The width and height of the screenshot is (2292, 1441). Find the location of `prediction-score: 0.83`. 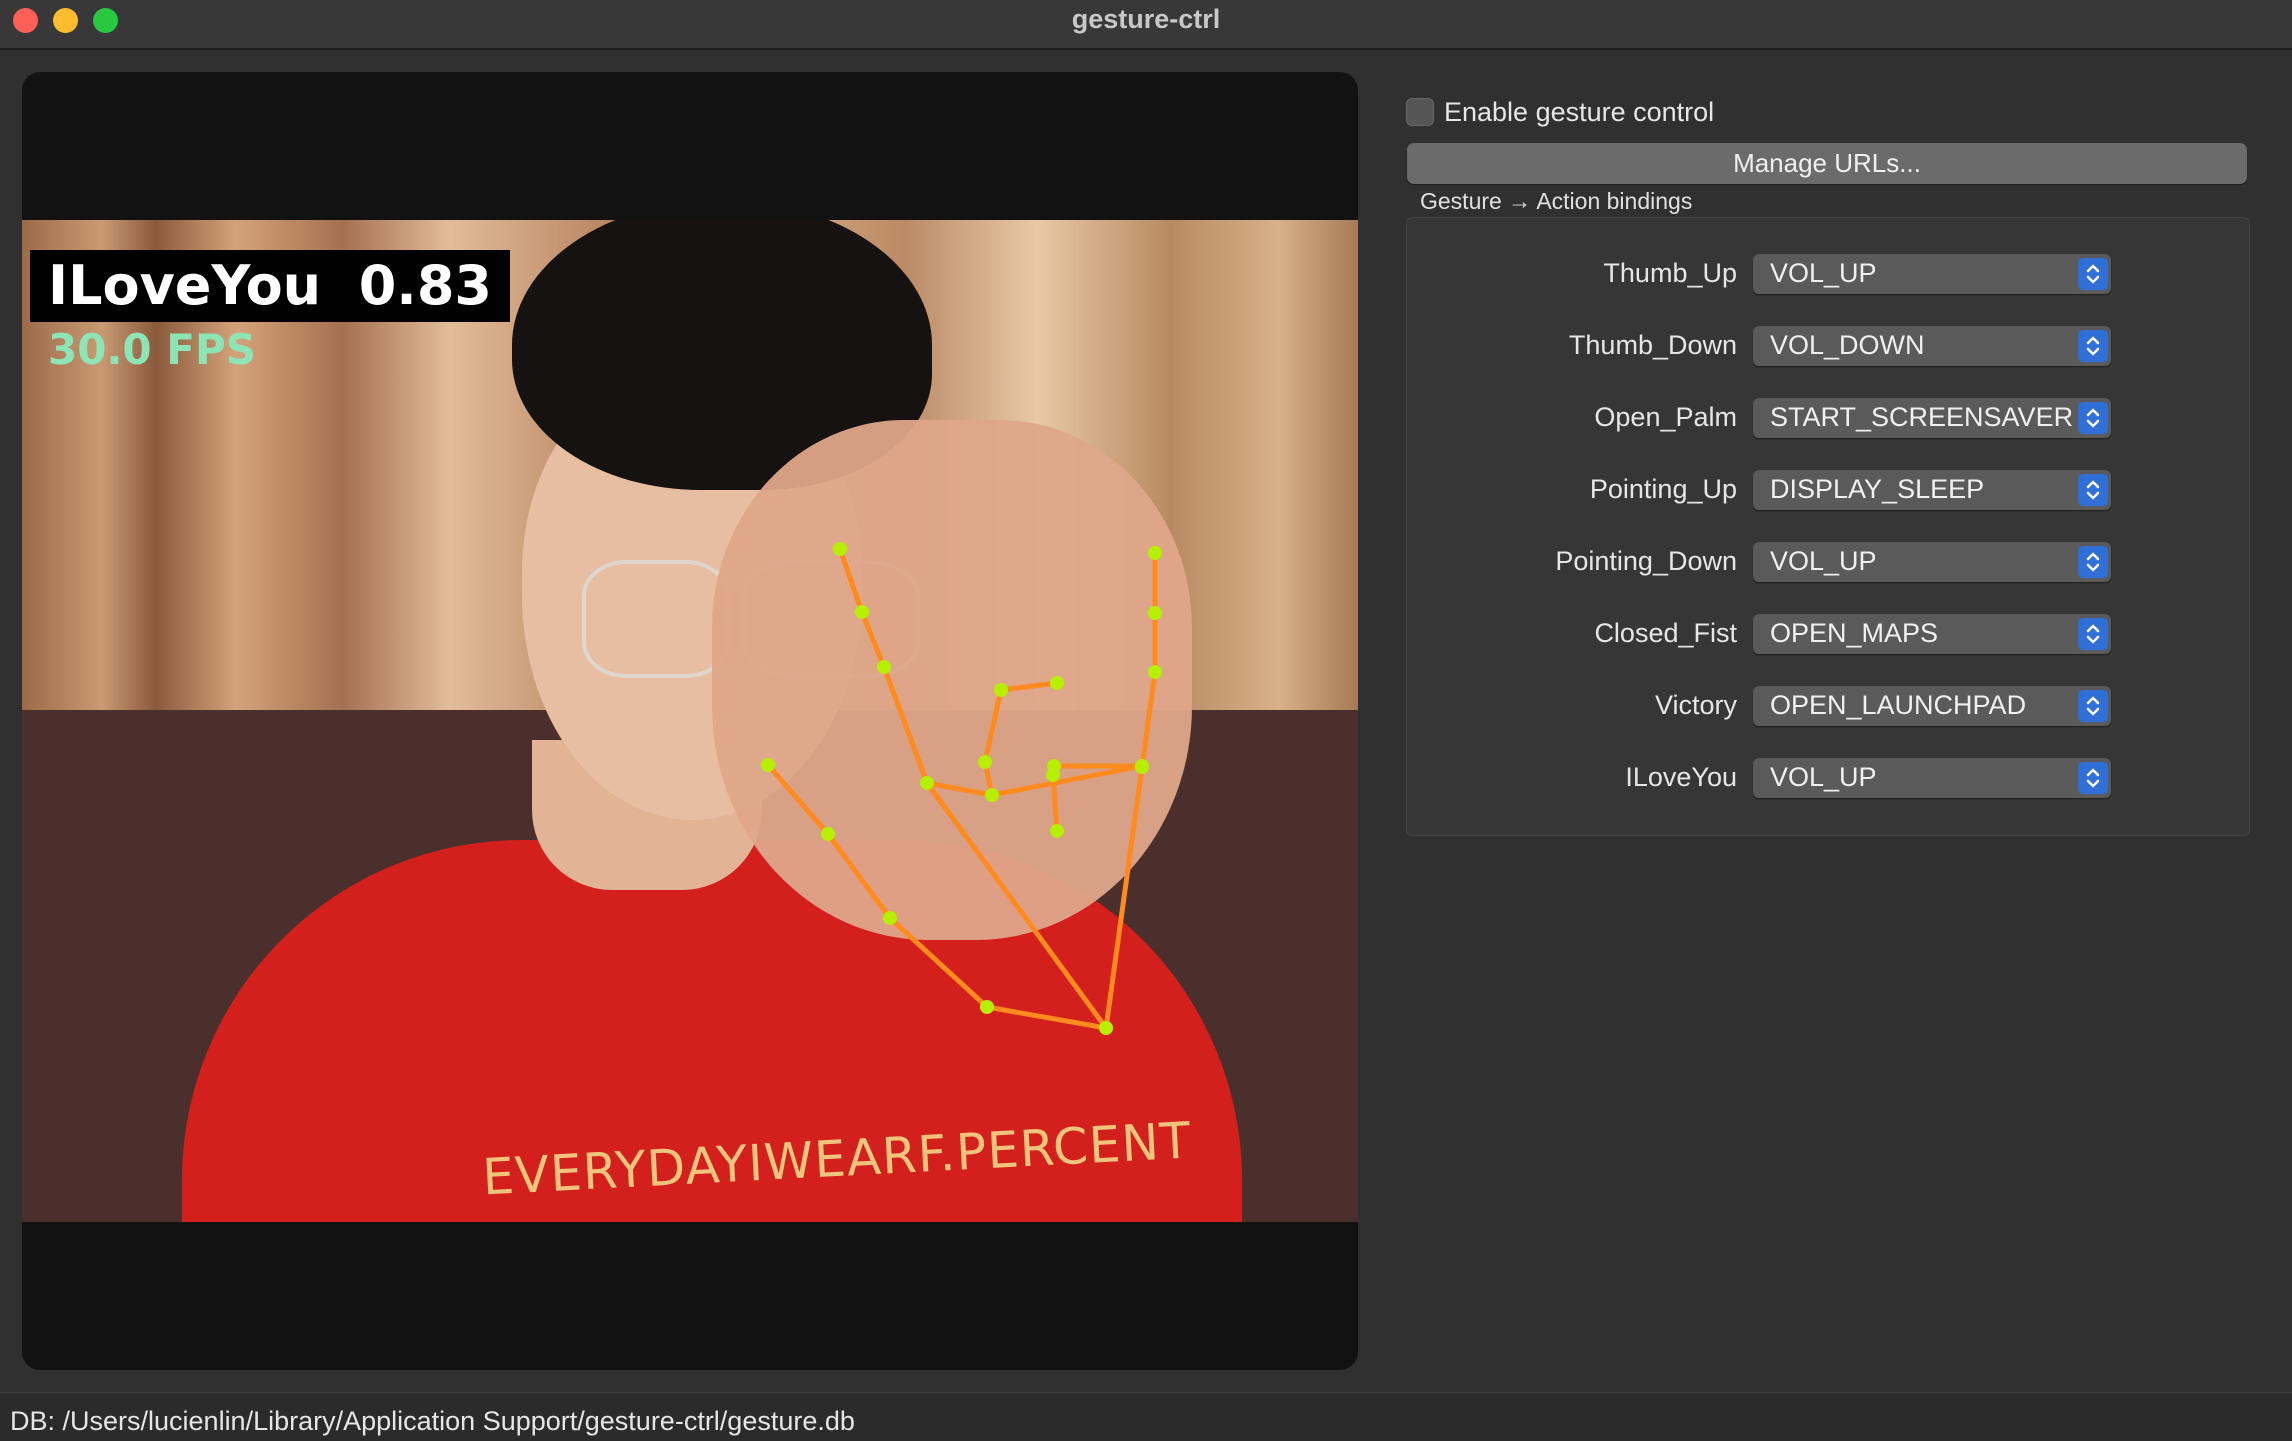

prediction-score: 0.83 is located at coordinates (425, 285).